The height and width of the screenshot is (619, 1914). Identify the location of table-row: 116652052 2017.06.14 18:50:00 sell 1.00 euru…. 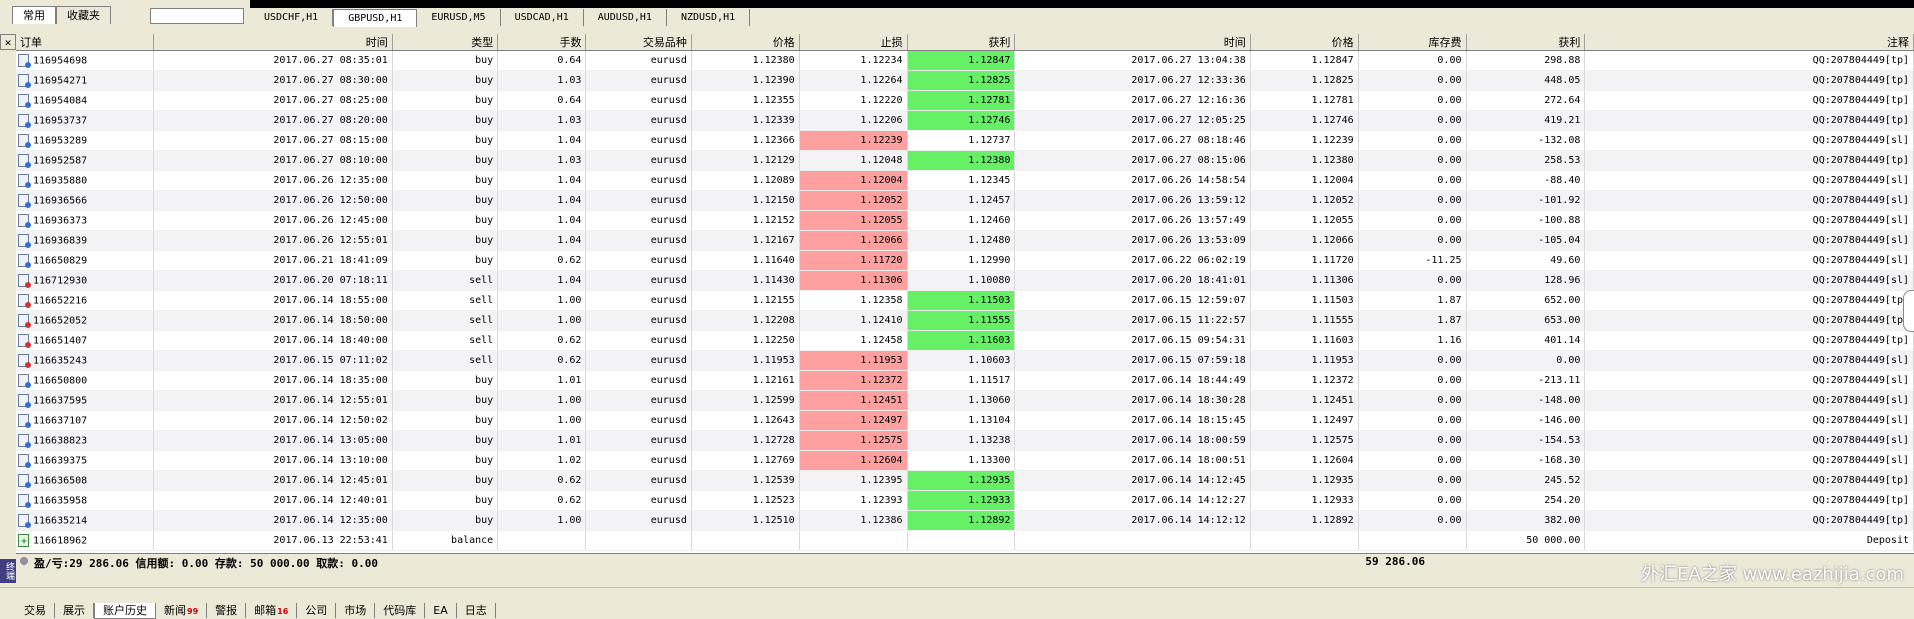
(965, 320).